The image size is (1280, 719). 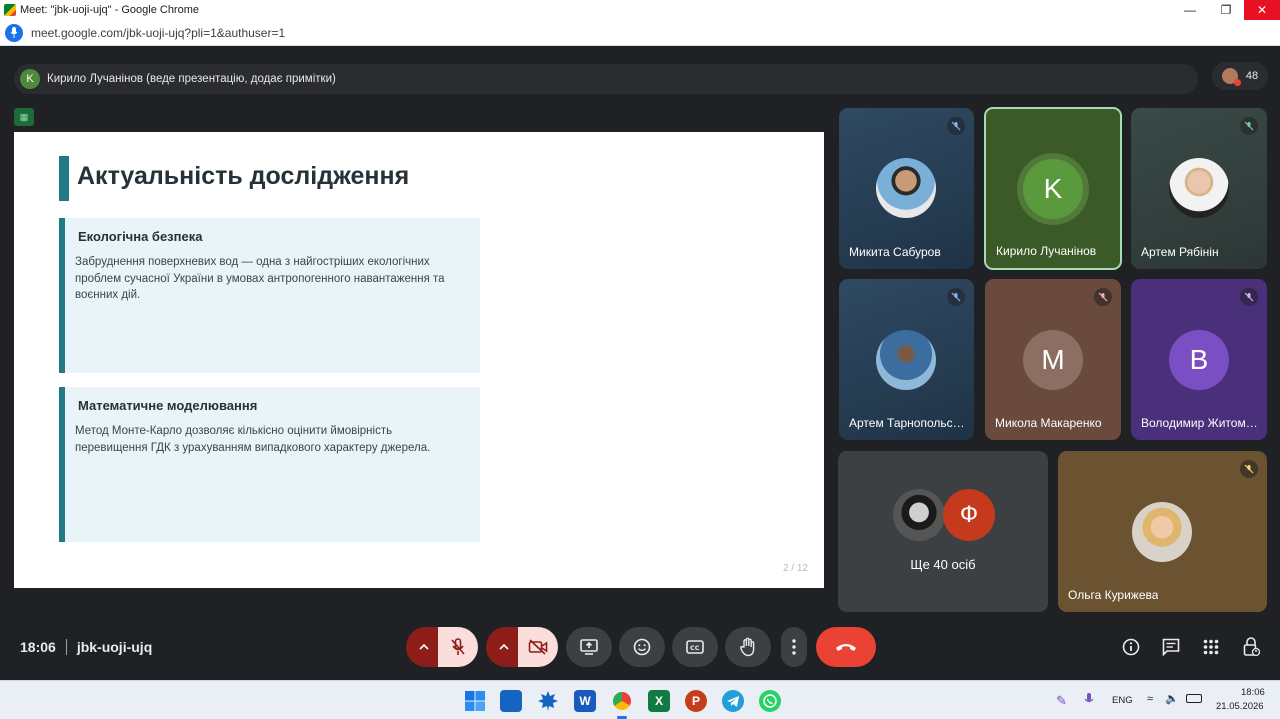 I want to click on camera-toggle-button, so click(x=538, y=647).